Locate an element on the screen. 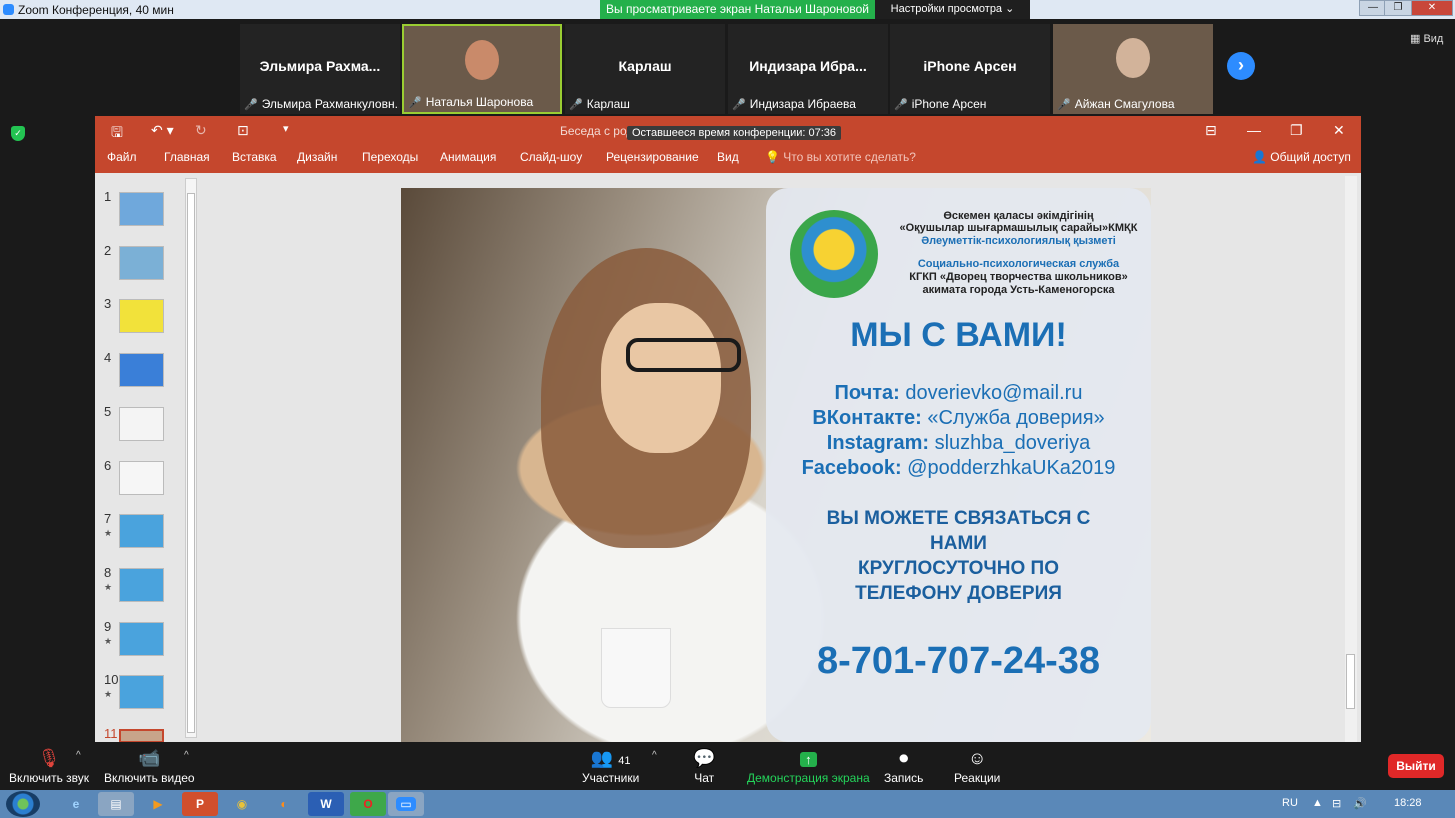 The image size is (1455, 818). participants-button: 👥 41 Участники is located at coordinates (610, 766).